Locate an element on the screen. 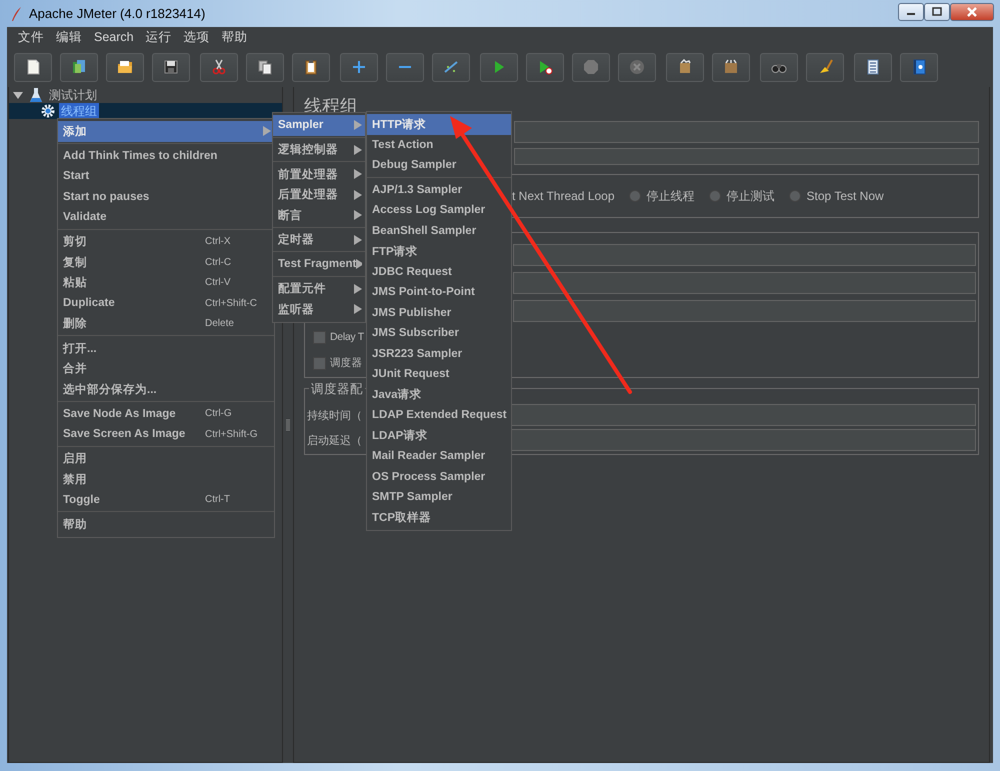 The width and height of the screenshot is (1000, 771). menu-item: AJP/1.3 Sampler is located at coordinates (439, 190).